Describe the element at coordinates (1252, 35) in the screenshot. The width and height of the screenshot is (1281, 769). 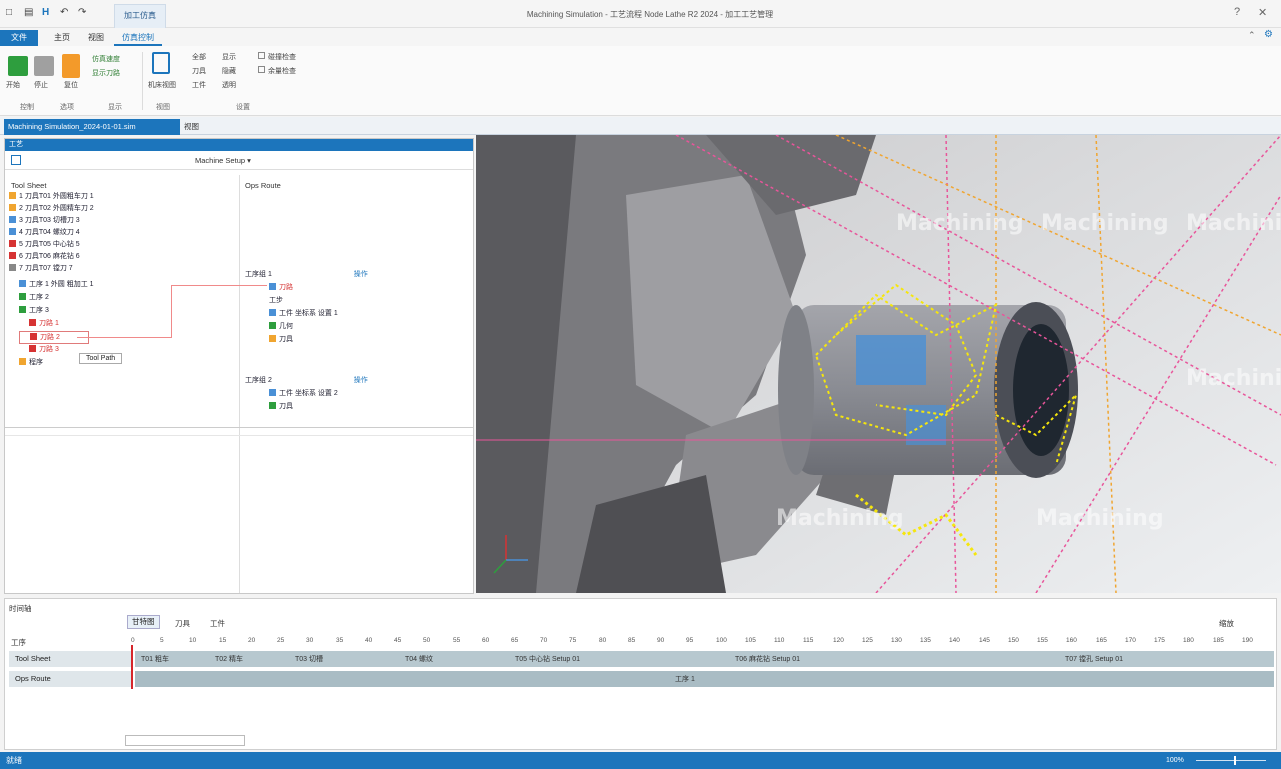
I see `collapse-ribbon-icon: ⌃` at that location.